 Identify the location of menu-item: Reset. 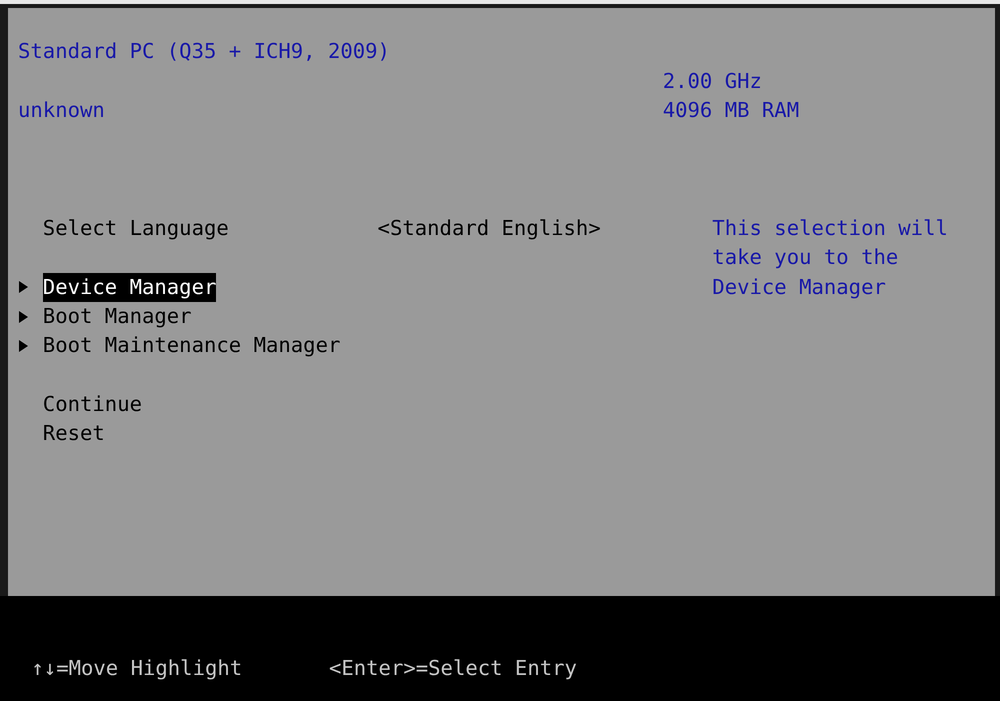
(73, 434).